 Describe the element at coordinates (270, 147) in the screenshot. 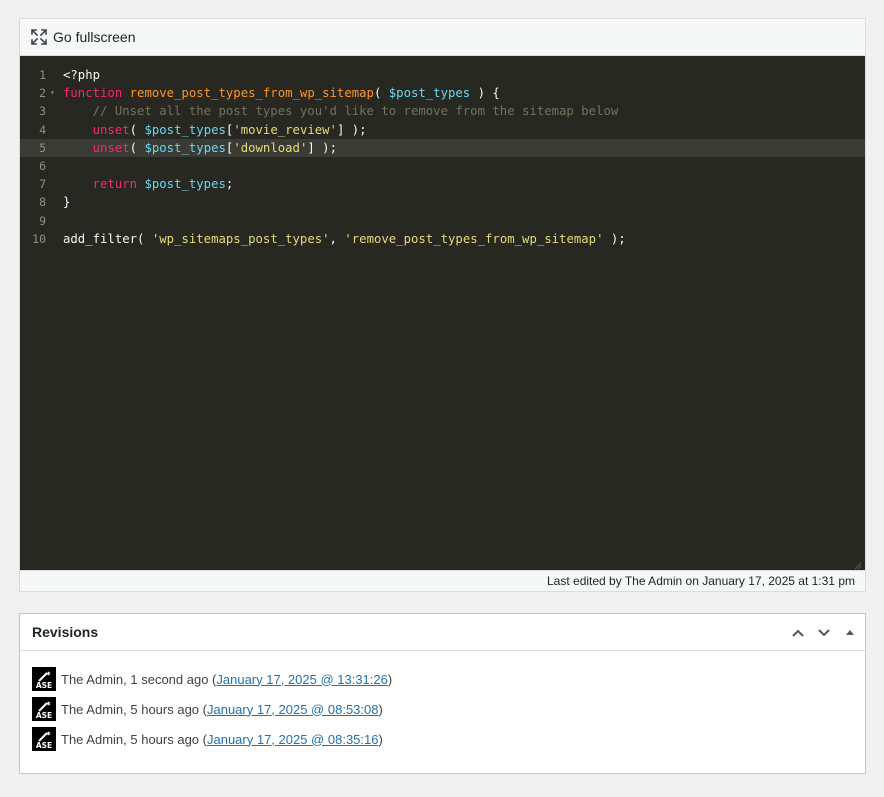

I see `code-token: 'download'` at that location.